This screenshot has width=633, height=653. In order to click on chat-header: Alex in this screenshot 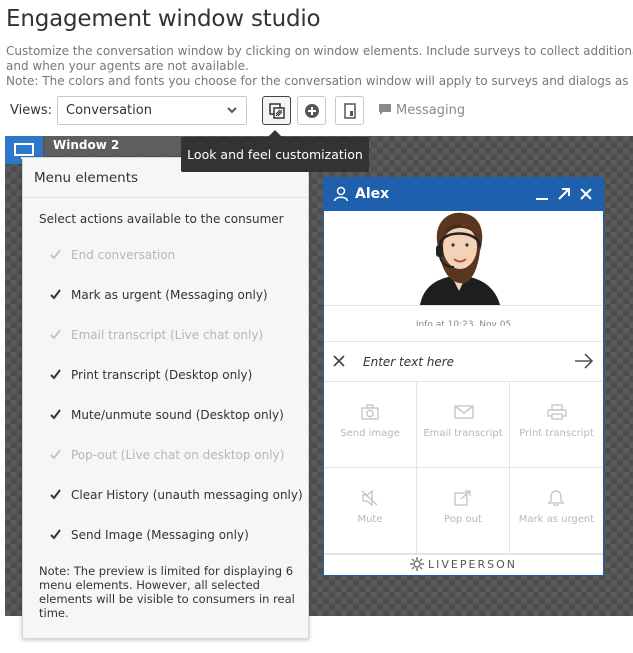, I will do `click(463, 194)`.